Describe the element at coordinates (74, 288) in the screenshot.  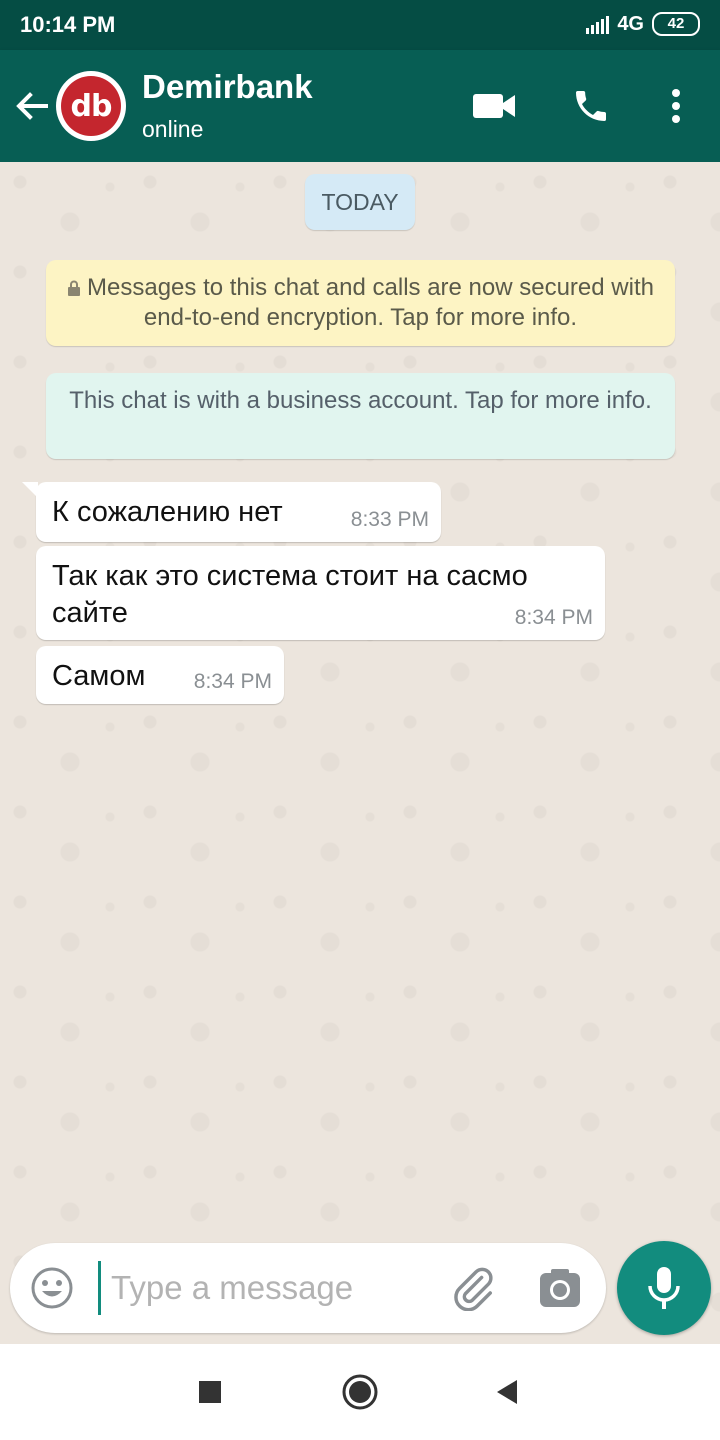
I see `lock-icon` at that location.